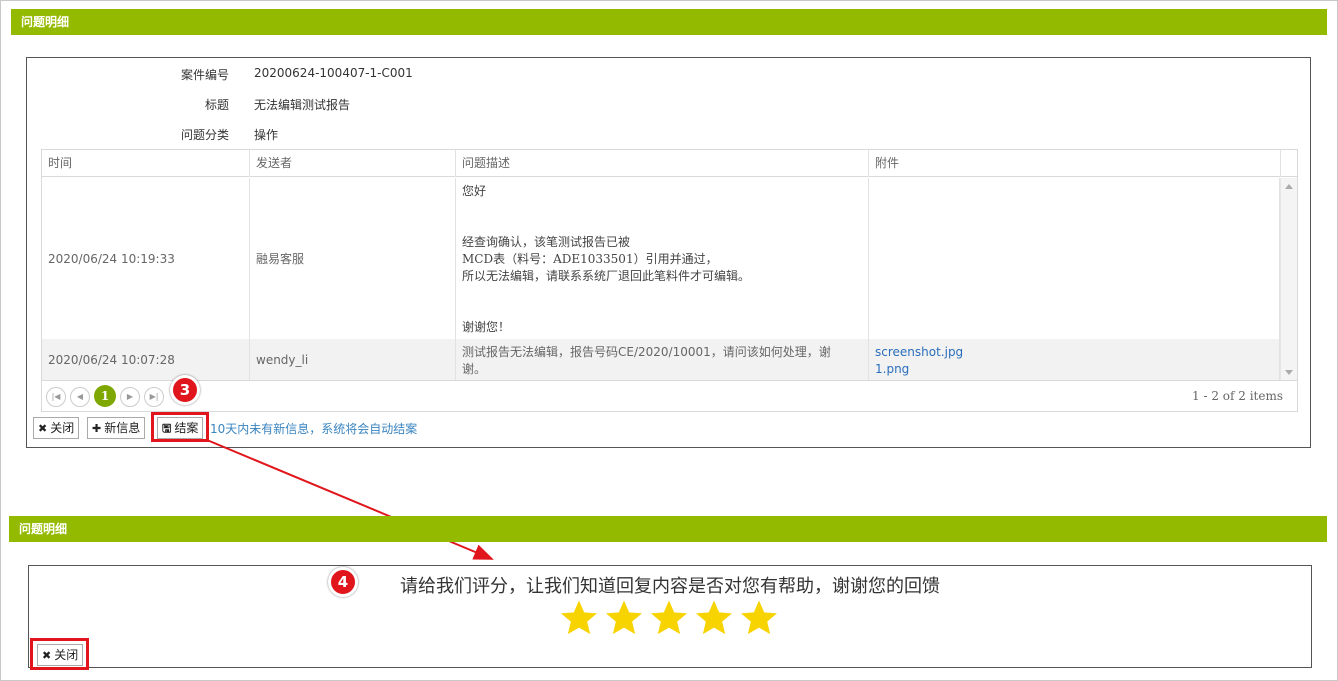 The height and width of the screenshot is (681, 1338). Describe the element at coordinates (668, 529) in the screenshot. I see `section-header-2: 问题明细` at that location.